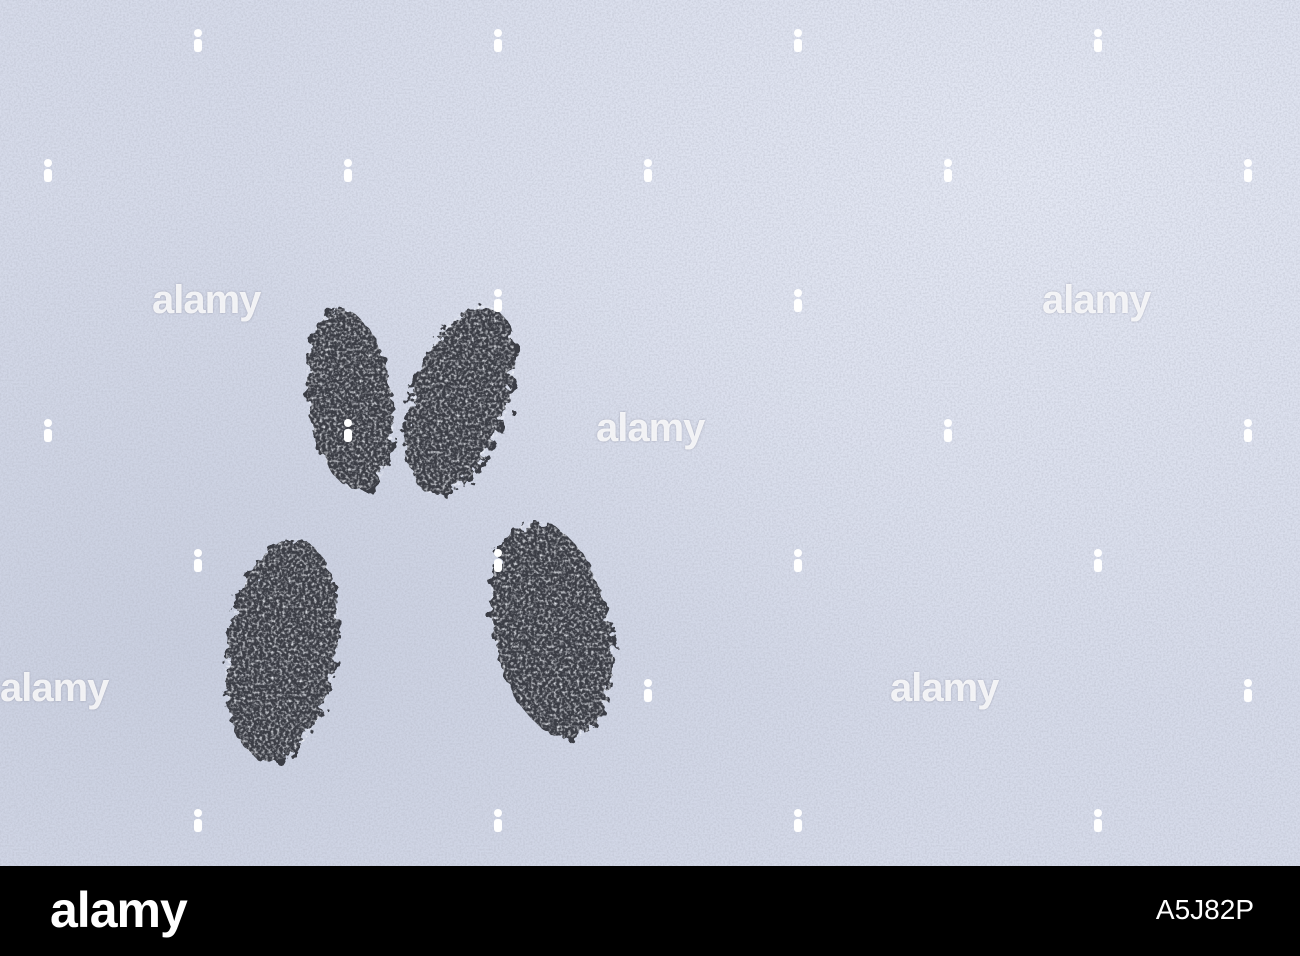 The image size is (1300, 956). I want to click on footer-logo: alamy, so click(119, 910).